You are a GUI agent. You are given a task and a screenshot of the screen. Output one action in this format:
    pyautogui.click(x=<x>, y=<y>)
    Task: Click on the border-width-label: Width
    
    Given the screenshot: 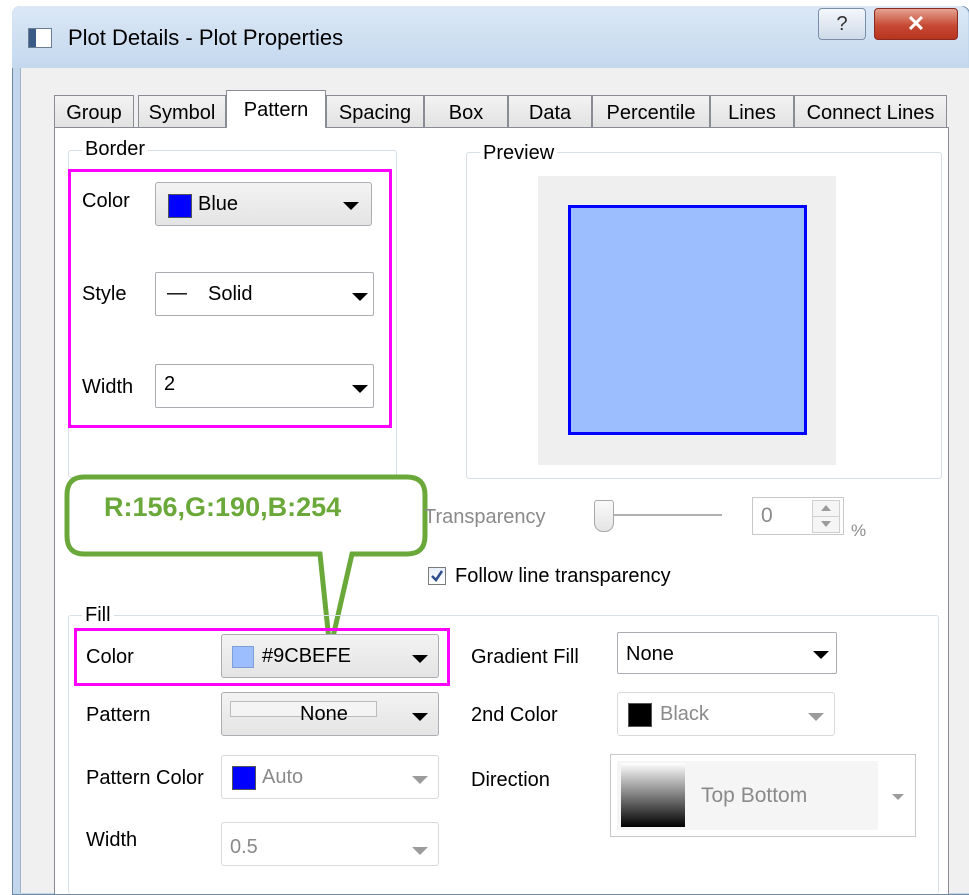 What is the action you would take?
    pyautogui.click(x=108, y=387)
    